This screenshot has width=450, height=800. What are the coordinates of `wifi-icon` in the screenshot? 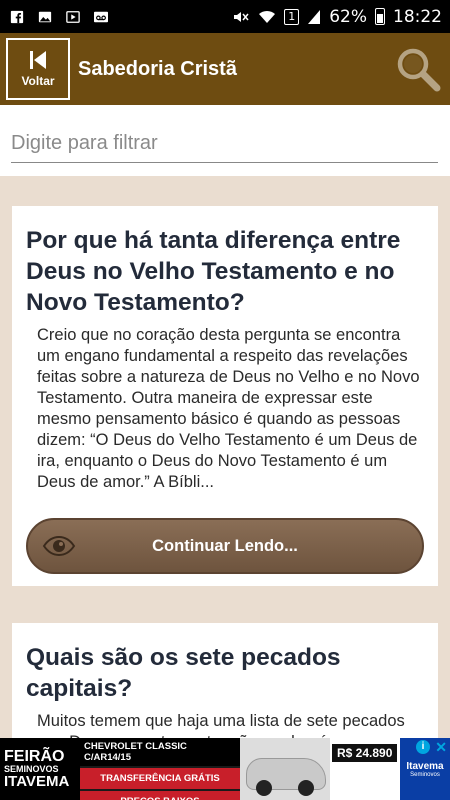 It's located at (267, 16).